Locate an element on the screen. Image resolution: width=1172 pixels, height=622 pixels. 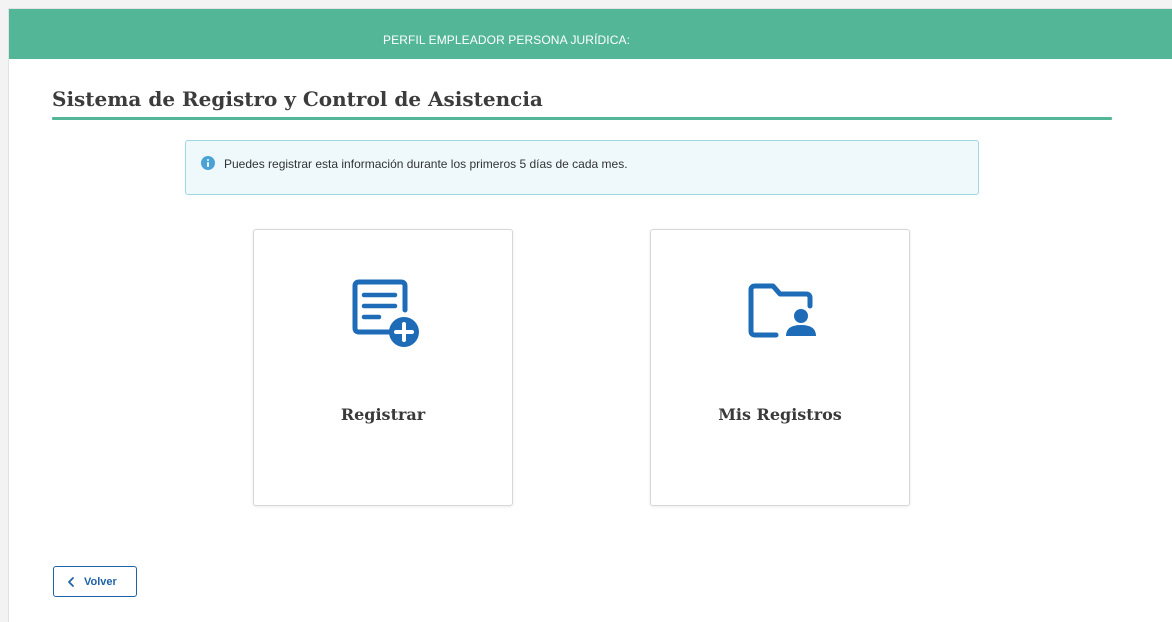
registrar-card: Registrar is located at coordinates (383, 367).